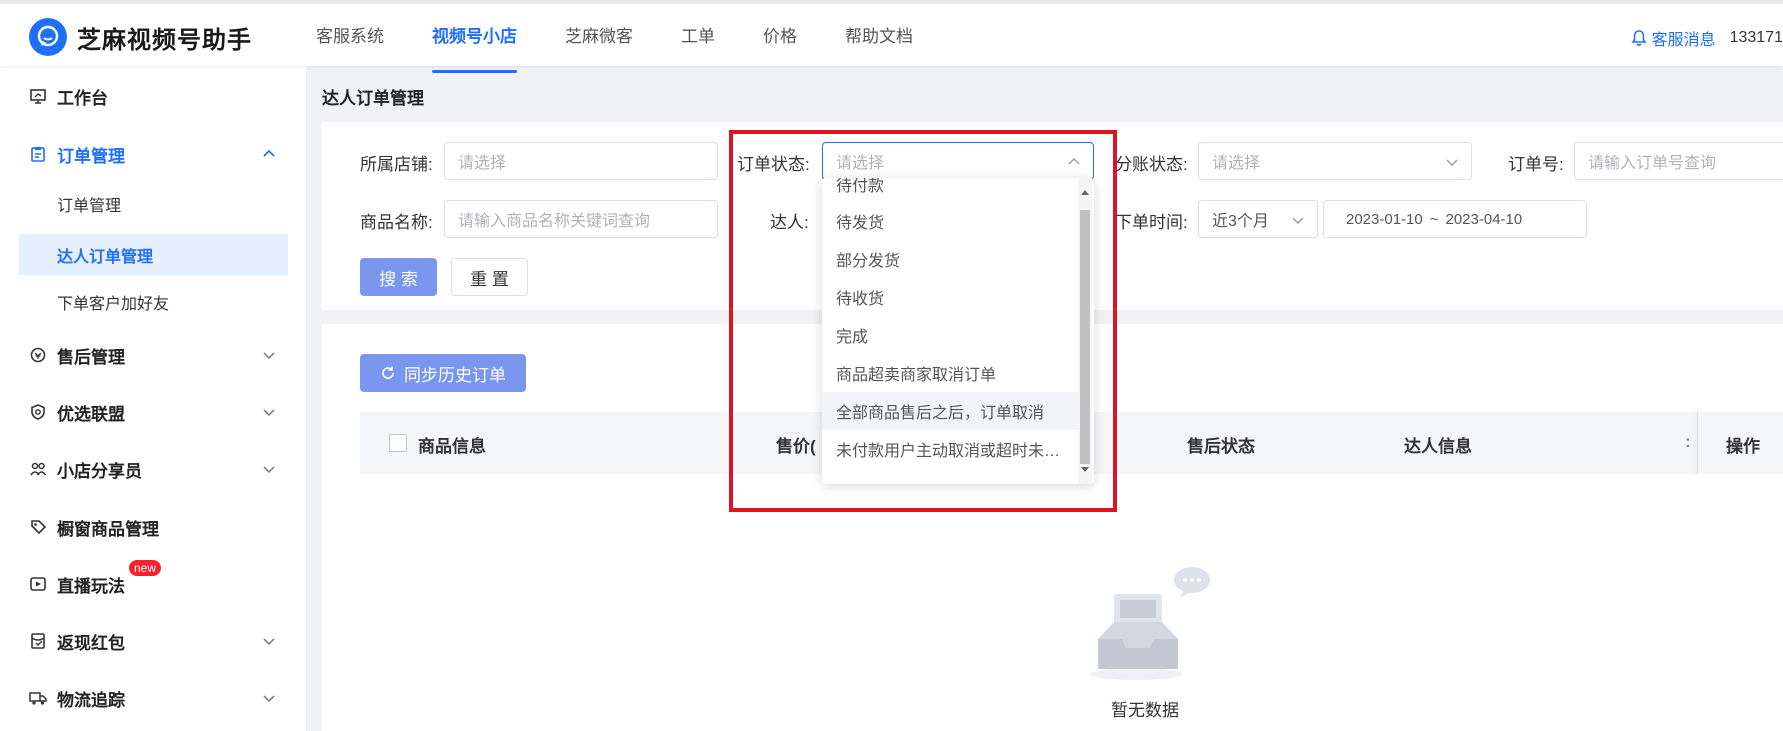 This screenshot has height=731, width=1783. What do you see at coordinates (1145, 710) in the screenshot?
I see `empty-state-text: 暂无数据` at bounding box center [1145, 710].